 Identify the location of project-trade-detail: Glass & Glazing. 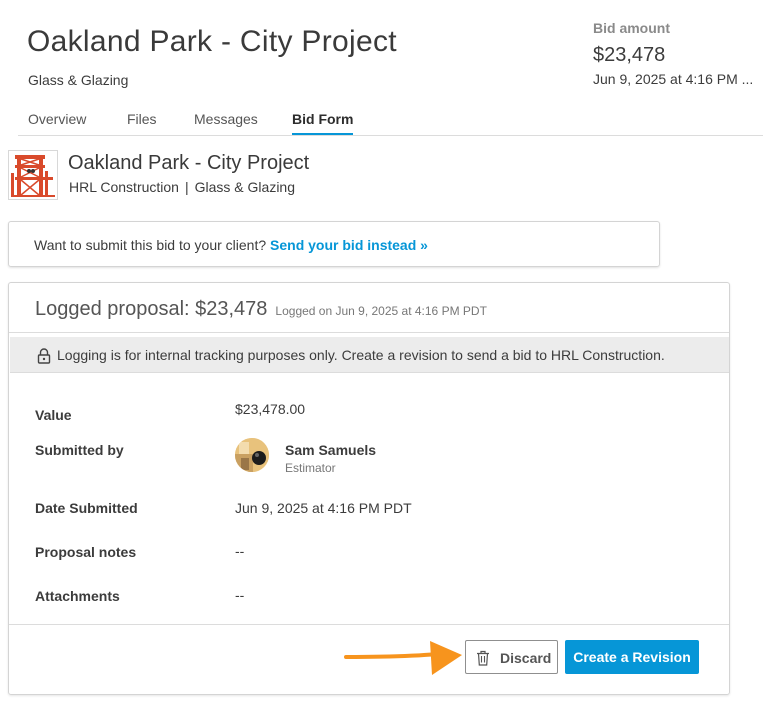
(244, 187).